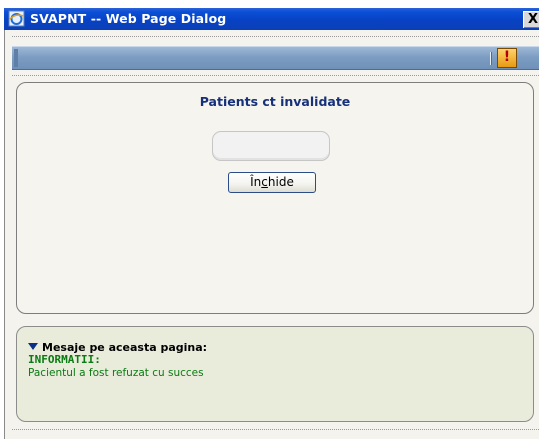  Describe the element at coordinates (533, 19) in the screenshot. I see `close-icon: X` at that location.